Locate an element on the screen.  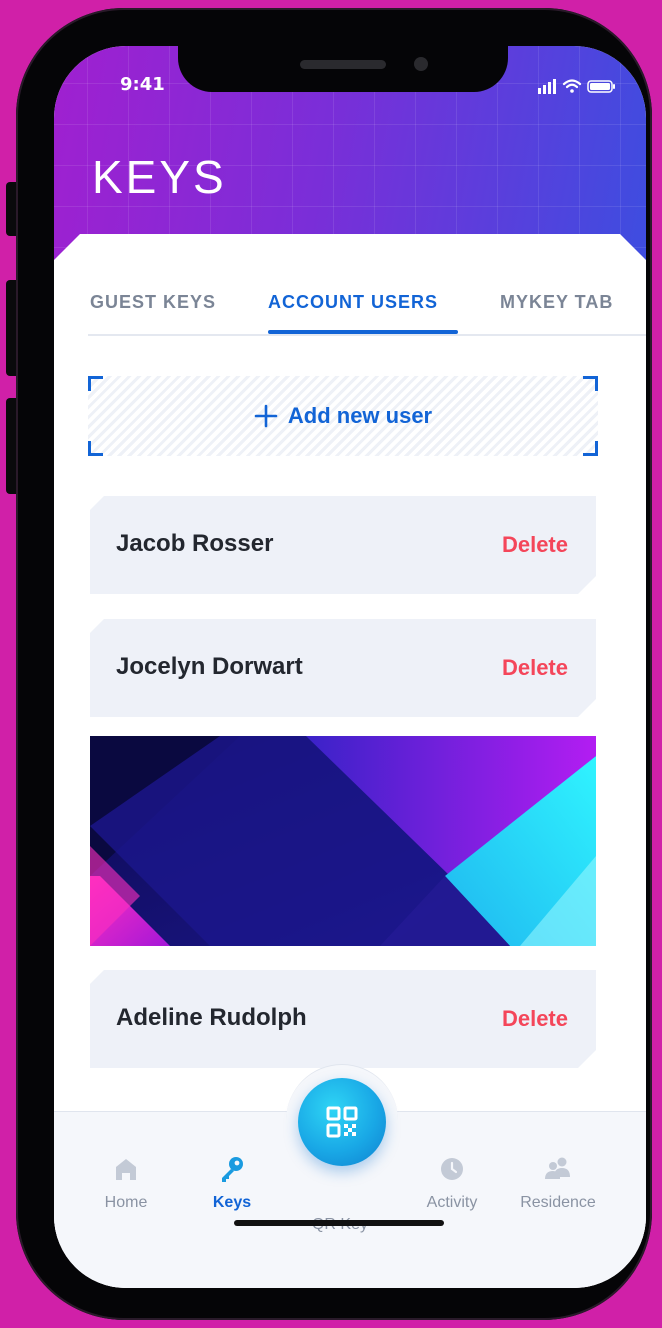
nav-activity: Activity is located at coordinates (452, 1183).